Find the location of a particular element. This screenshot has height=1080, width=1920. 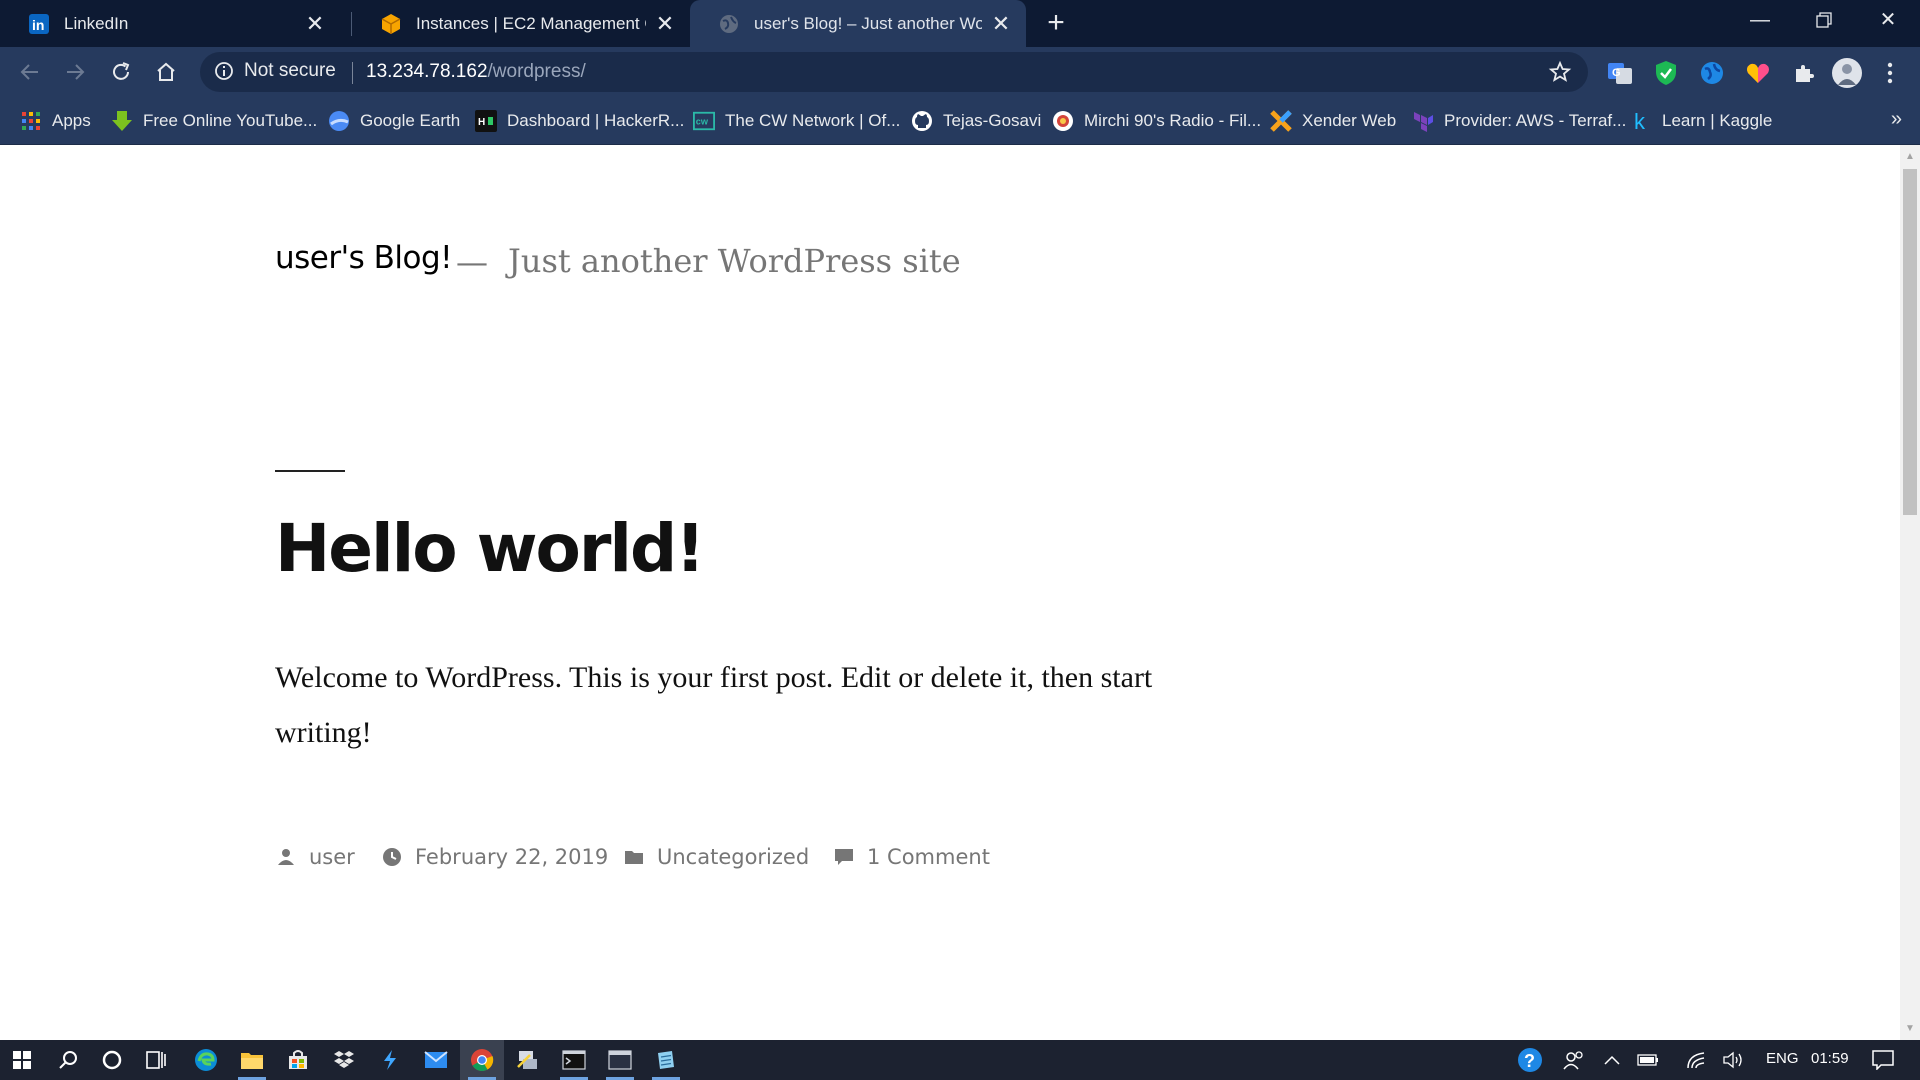

arrow-right-icon is located at coordinates (76, 72).